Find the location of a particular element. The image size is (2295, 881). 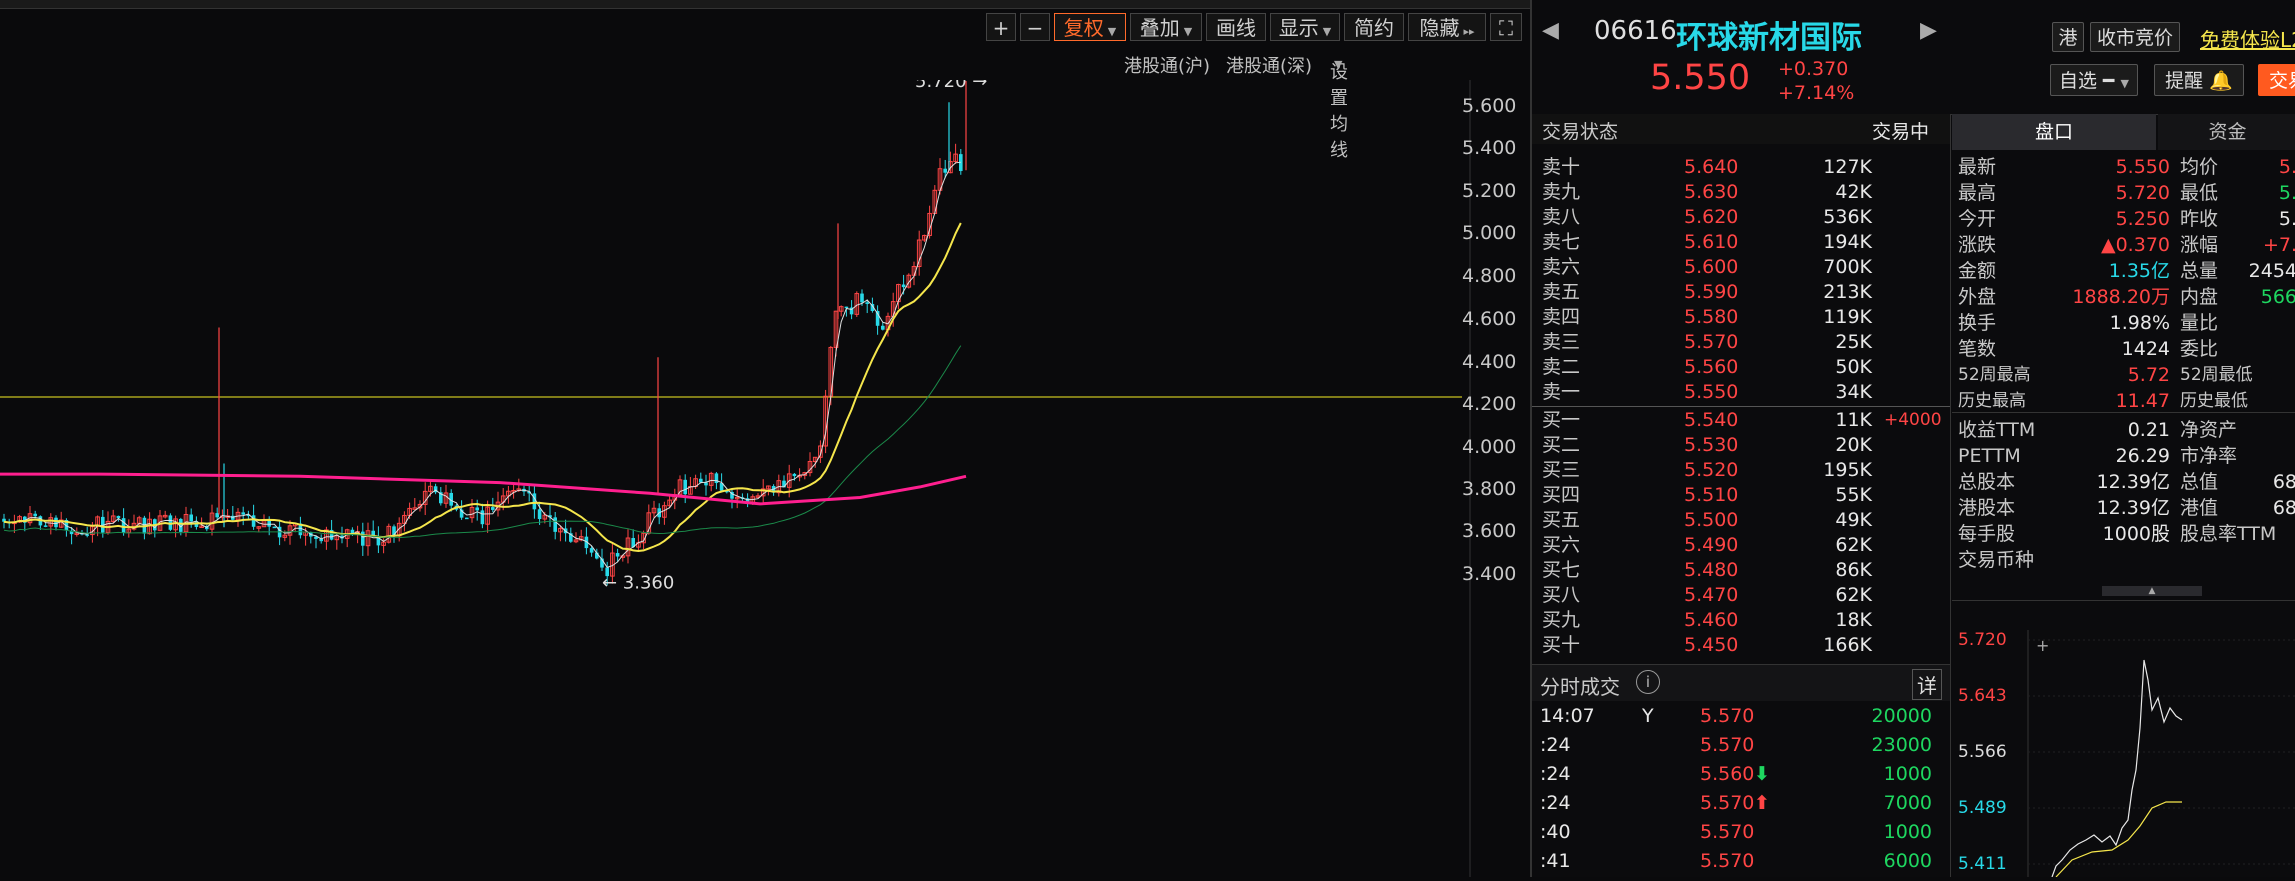

ask-volume: 700K is located at coordinates (1847, 267).